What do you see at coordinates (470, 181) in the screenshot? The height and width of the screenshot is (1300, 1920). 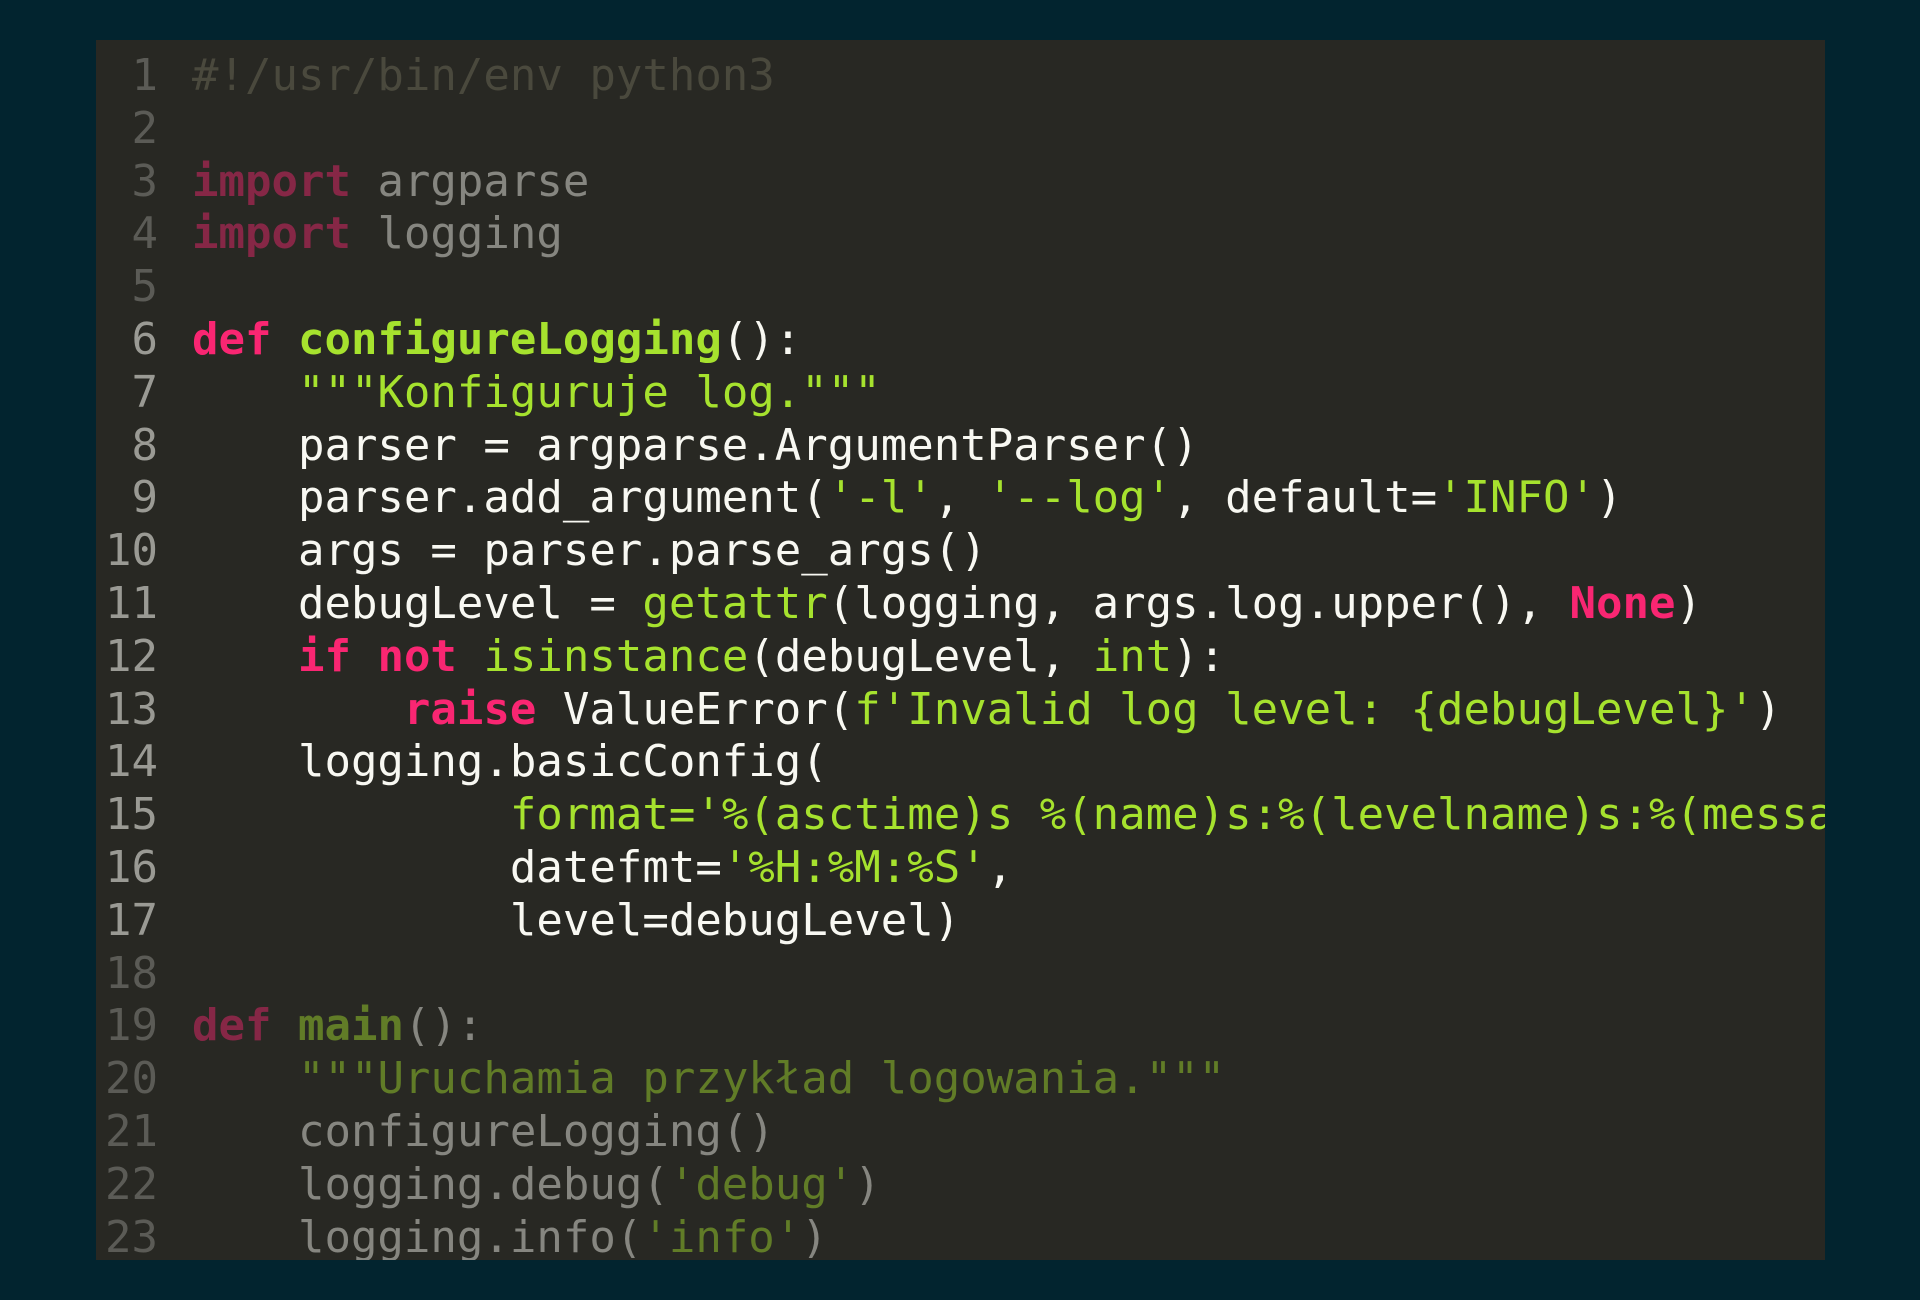 I see `code-token: argparse` at bounding box center [470, 181].